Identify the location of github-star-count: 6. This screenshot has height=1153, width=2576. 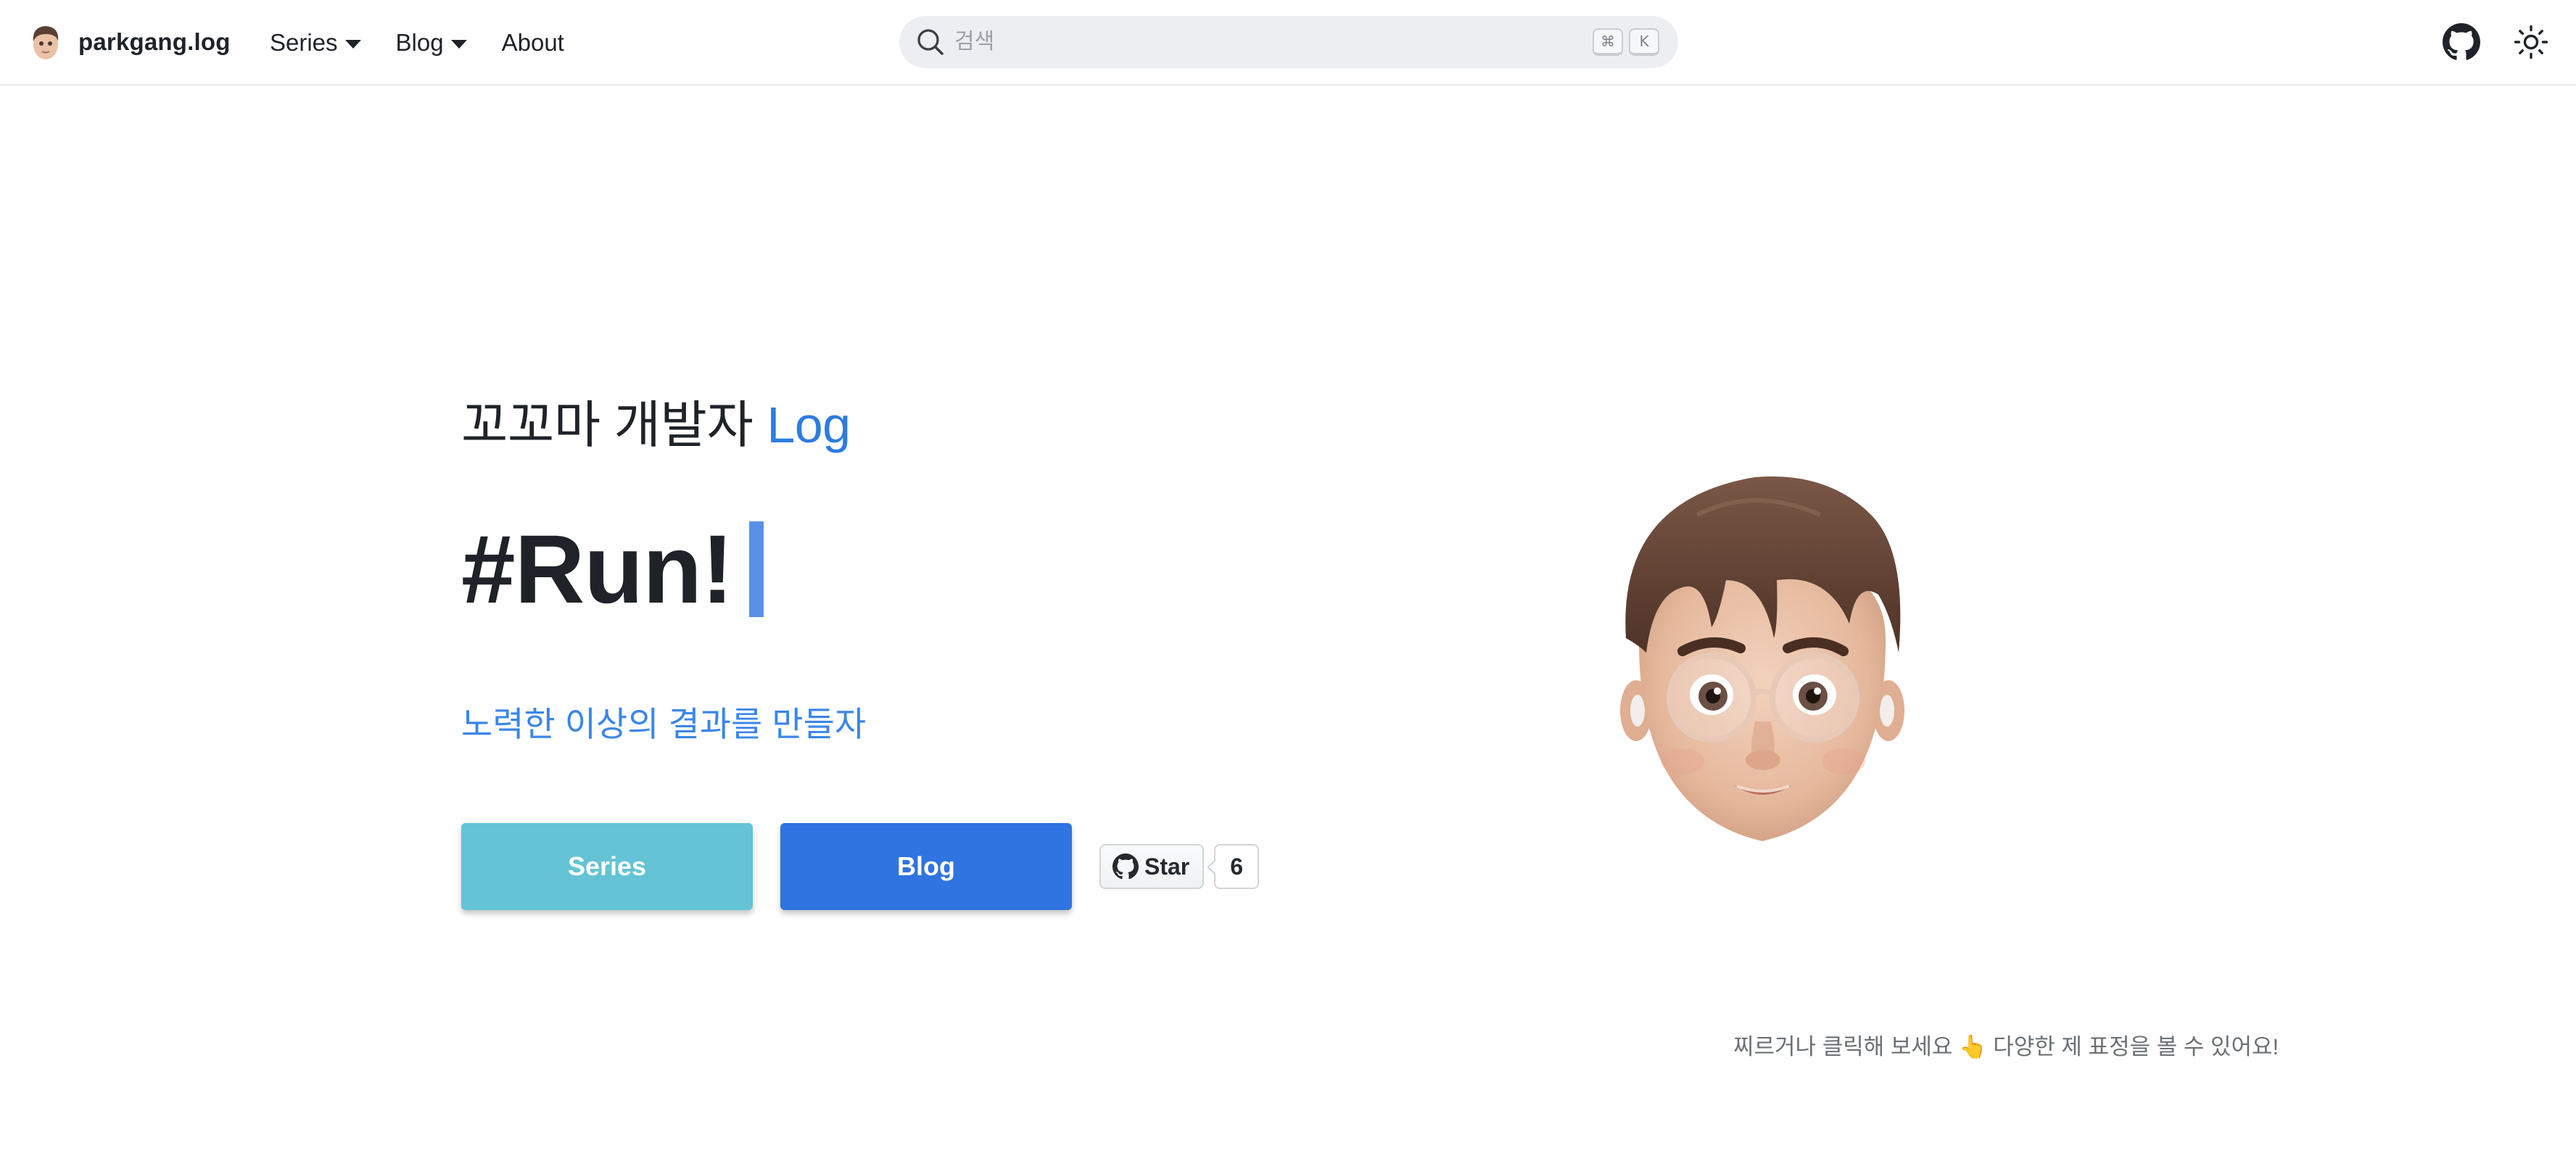
(1233, 866).